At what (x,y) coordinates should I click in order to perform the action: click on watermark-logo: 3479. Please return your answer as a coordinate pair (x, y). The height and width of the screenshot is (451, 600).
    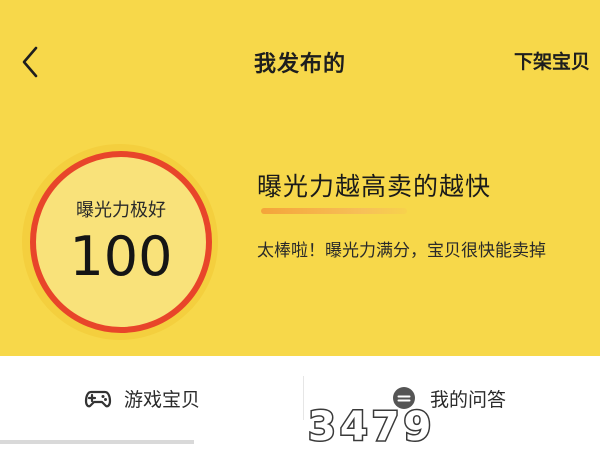
    Looking at the image, I should click on (371, 425).